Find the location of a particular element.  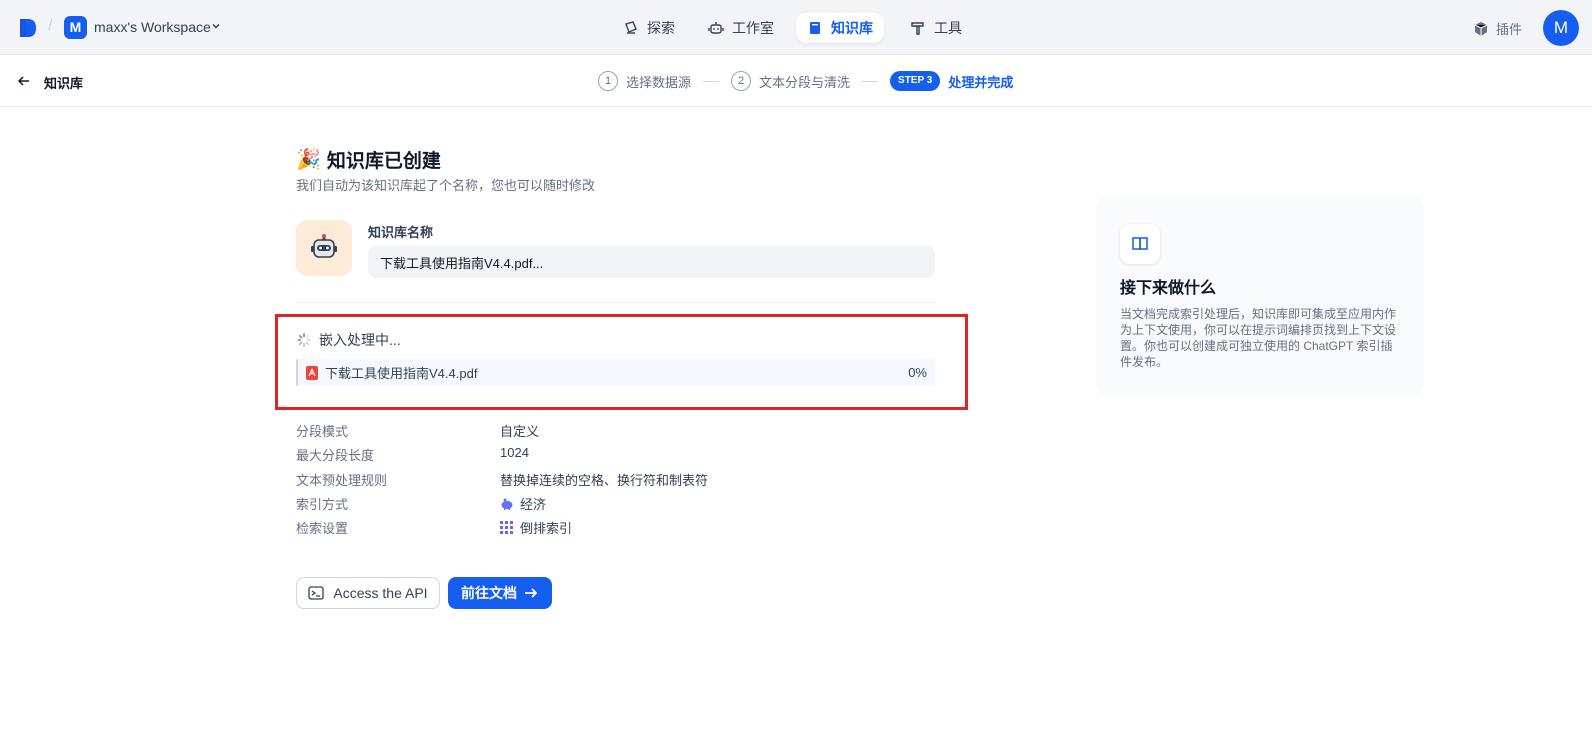

file-progress-percent: 0% is located at coordinates (917, 372).